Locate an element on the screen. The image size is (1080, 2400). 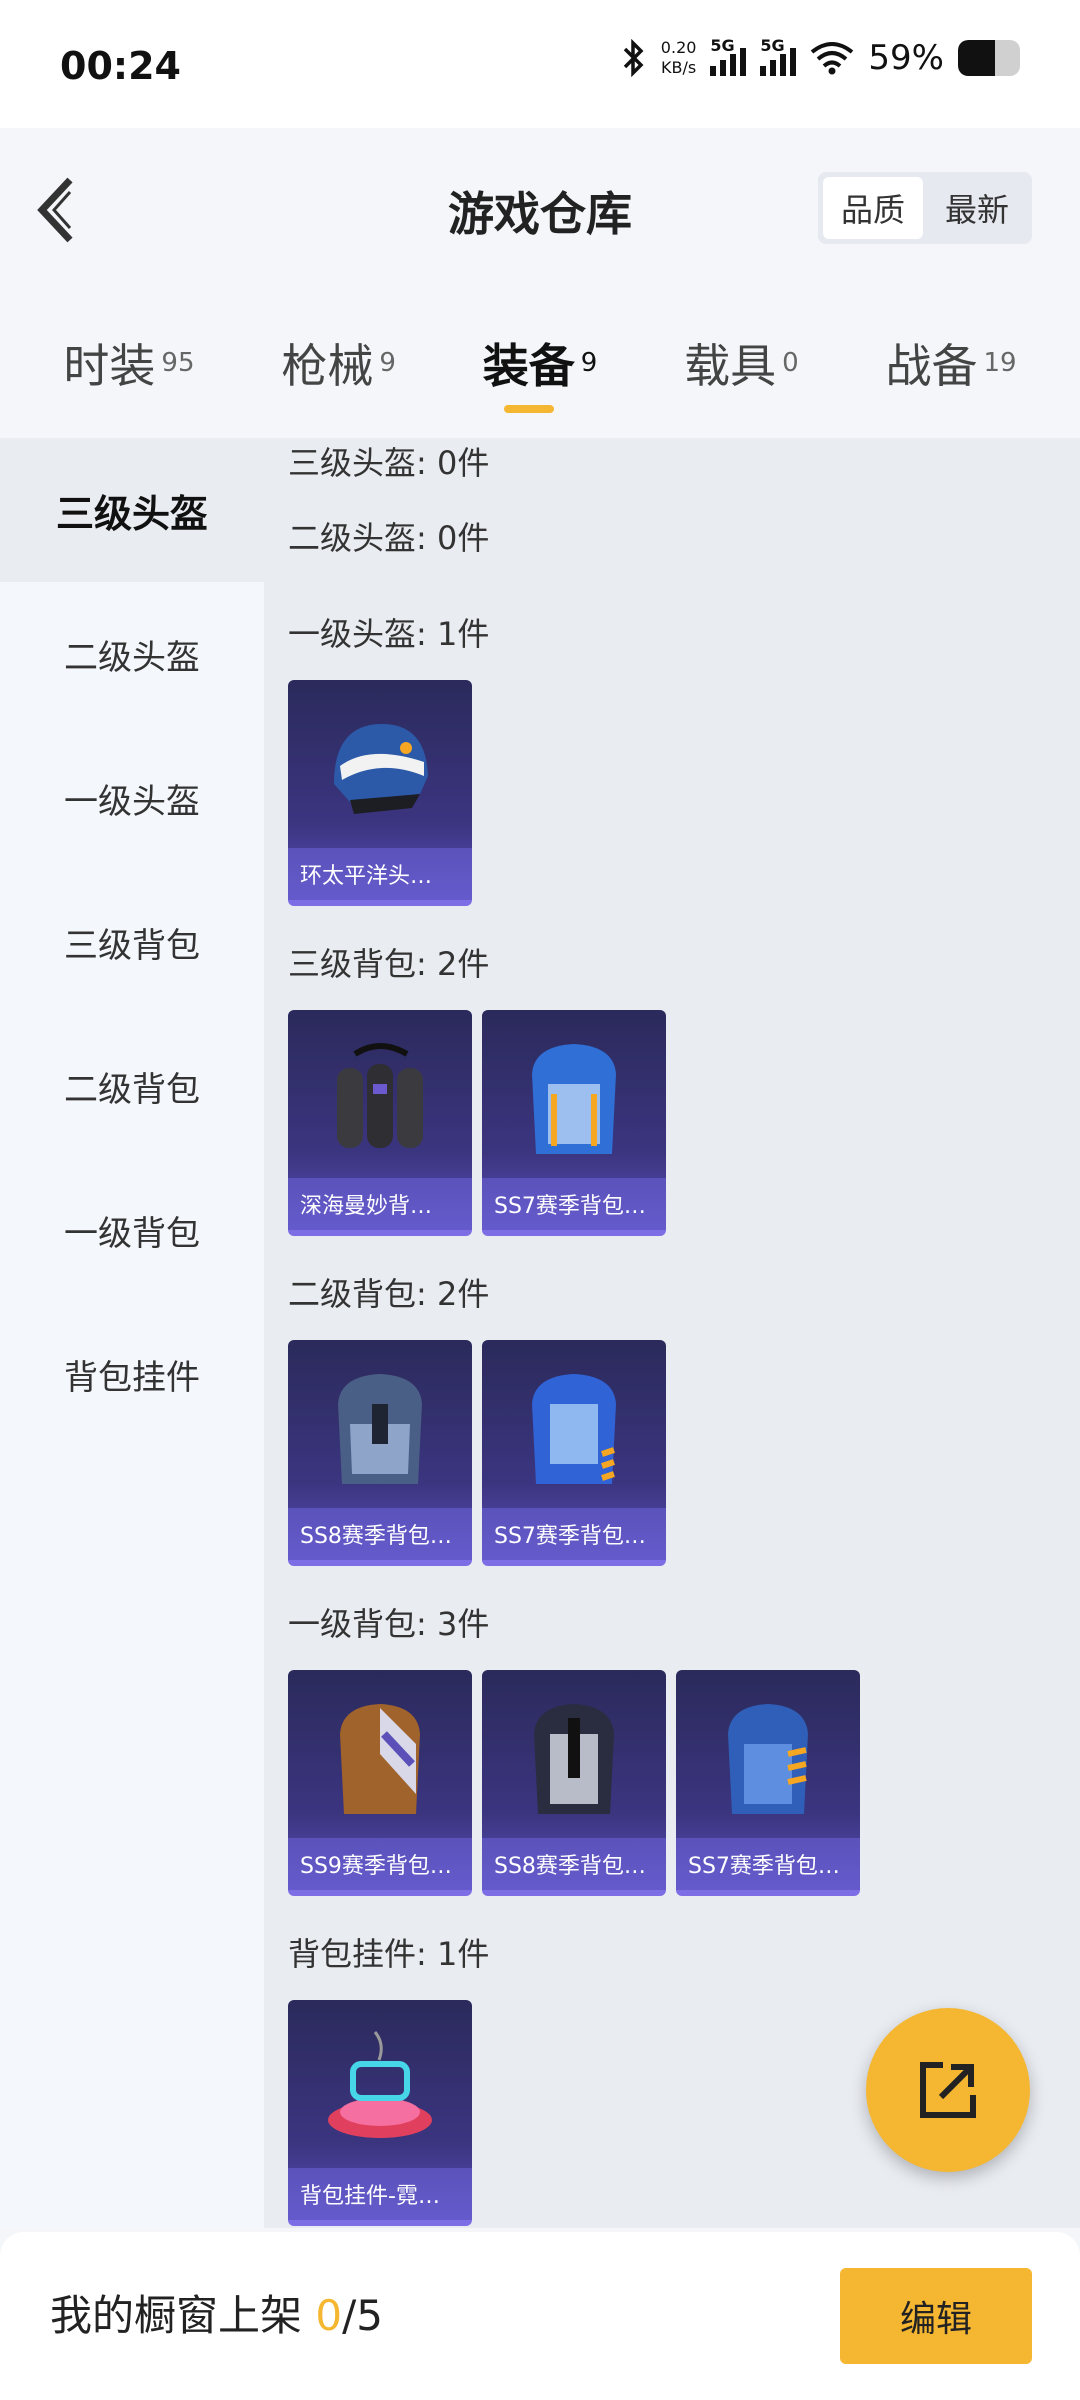
net-speed: 0.20 KB/s is located at coordinates (678, 57).